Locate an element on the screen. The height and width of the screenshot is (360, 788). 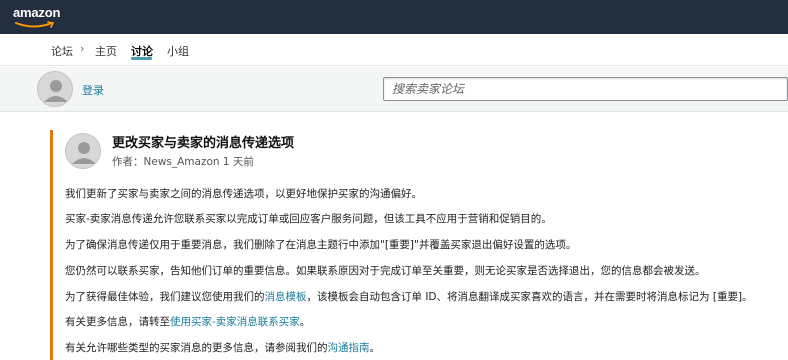
paragraph-text: 有关更多信息，请转至 is located at coordinates (117, 322).